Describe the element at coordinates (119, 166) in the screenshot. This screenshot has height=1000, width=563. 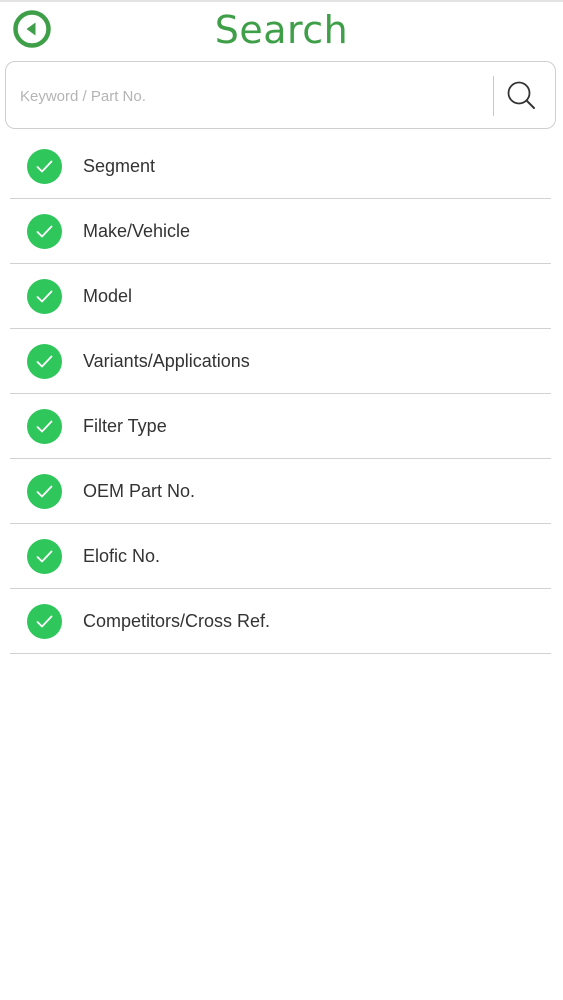
I see `filter-item-label: Segment` at that location.